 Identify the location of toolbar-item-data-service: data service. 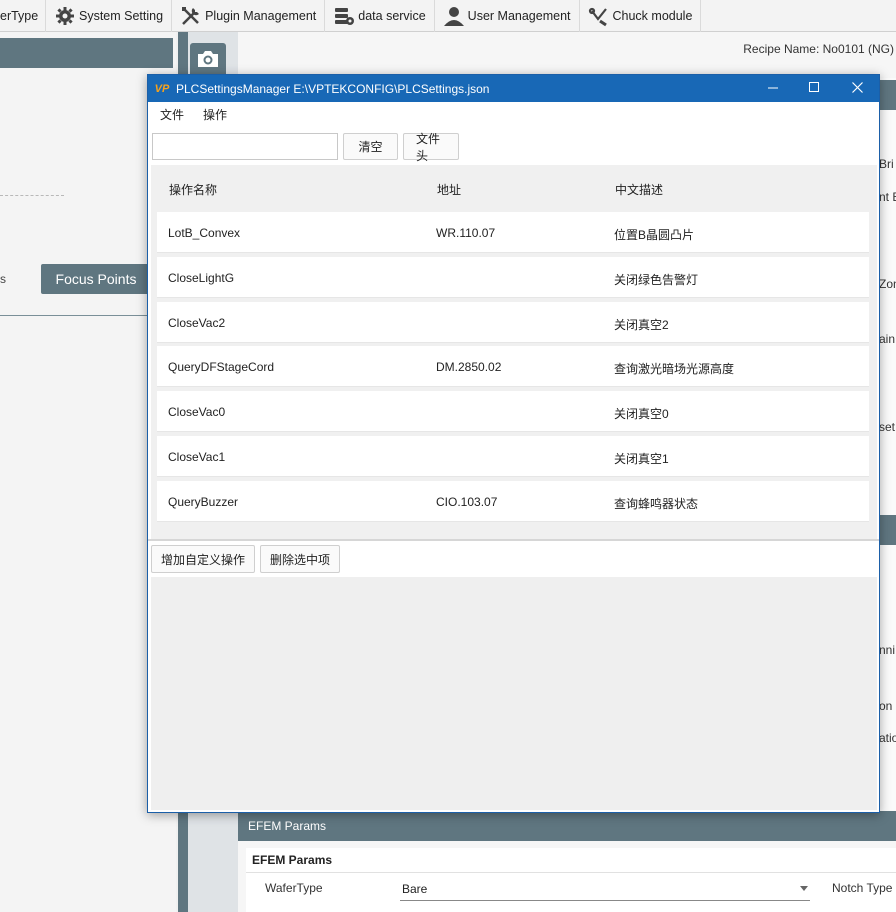
(380, 16).